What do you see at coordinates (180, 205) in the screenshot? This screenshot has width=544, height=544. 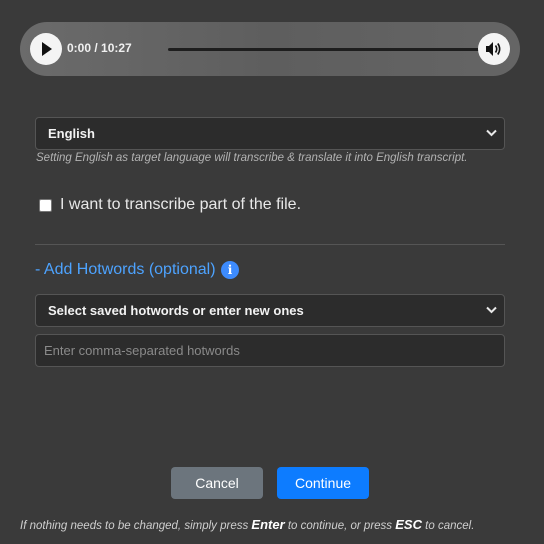 I see `partial-transcribe-label: I want to transcribe part of the file.` at bounding box center [180, 205].